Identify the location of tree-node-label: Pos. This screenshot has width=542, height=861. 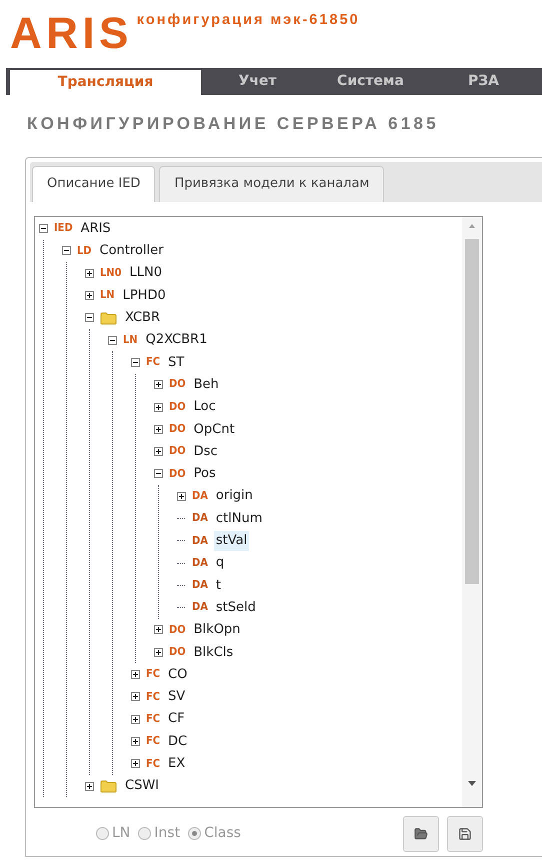
(205, 474).